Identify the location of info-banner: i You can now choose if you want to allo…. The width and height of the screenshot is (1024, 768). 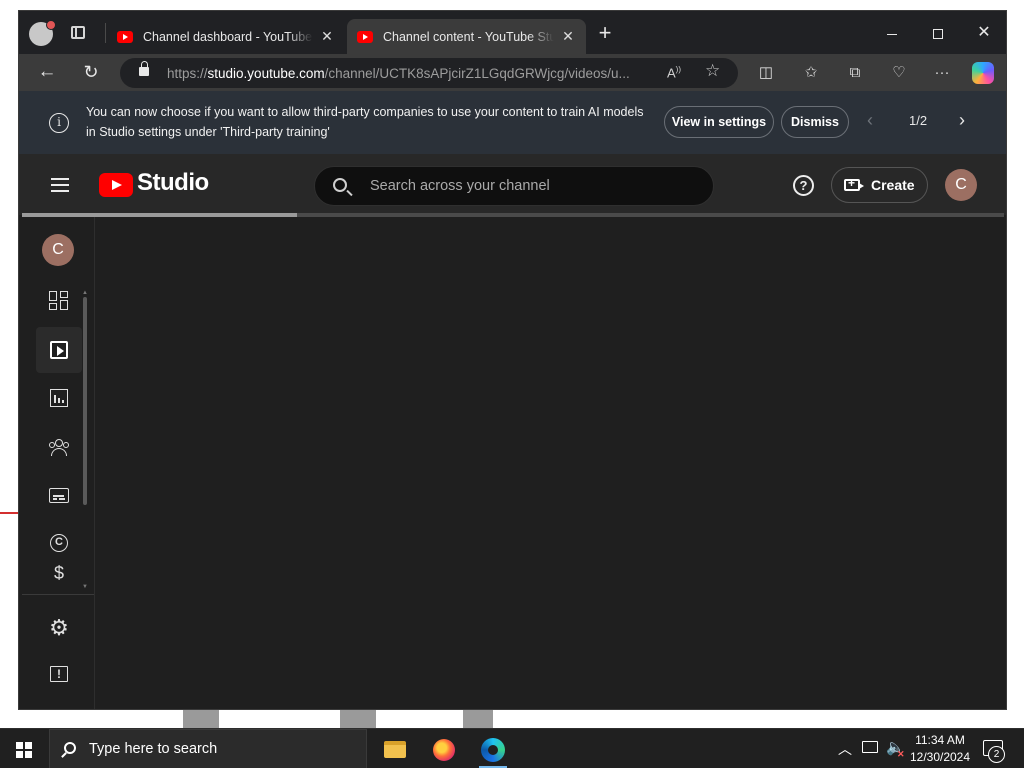
(512, 122).